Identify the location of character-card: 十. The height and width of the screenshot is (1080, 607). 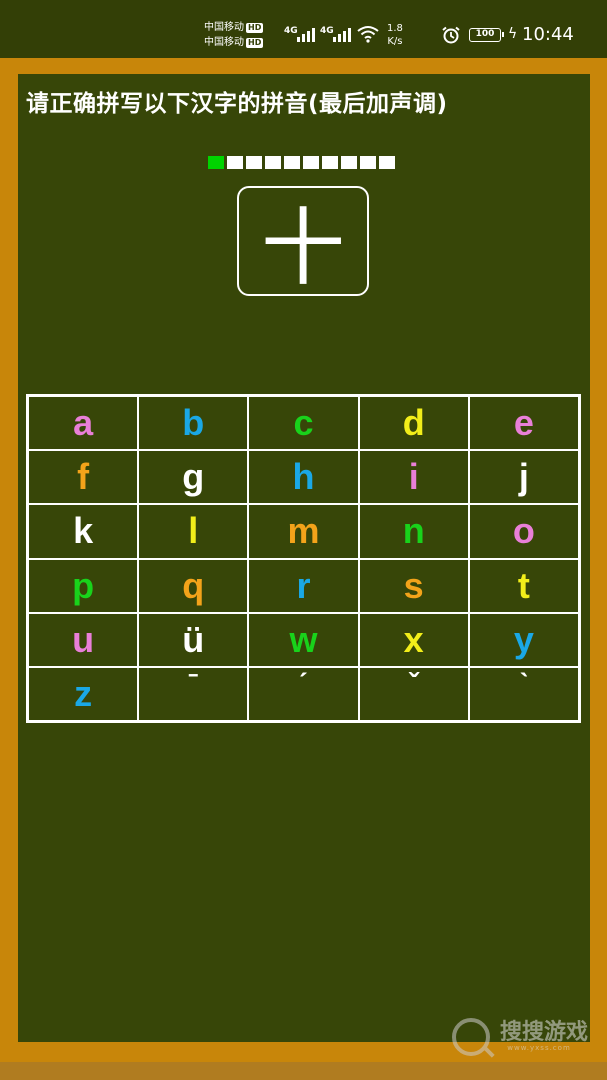
(303, 241).